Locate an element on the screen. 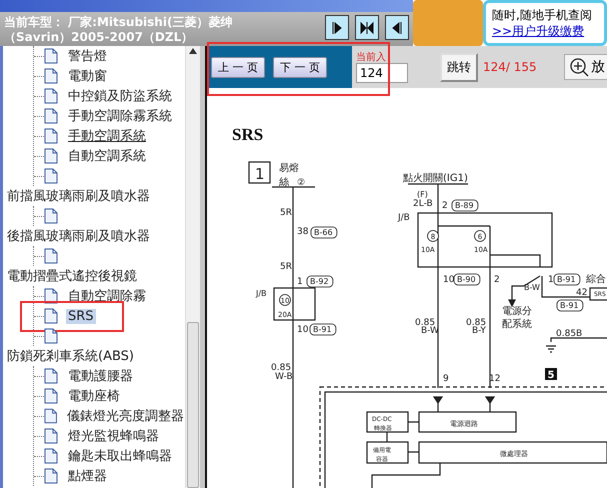 The width and height of the screenshot is (607, 488). vehicle-model-text: 当前车型： 厂家:Mitsubishi(三菱）菱绅 is located at coordinates (118, 22).